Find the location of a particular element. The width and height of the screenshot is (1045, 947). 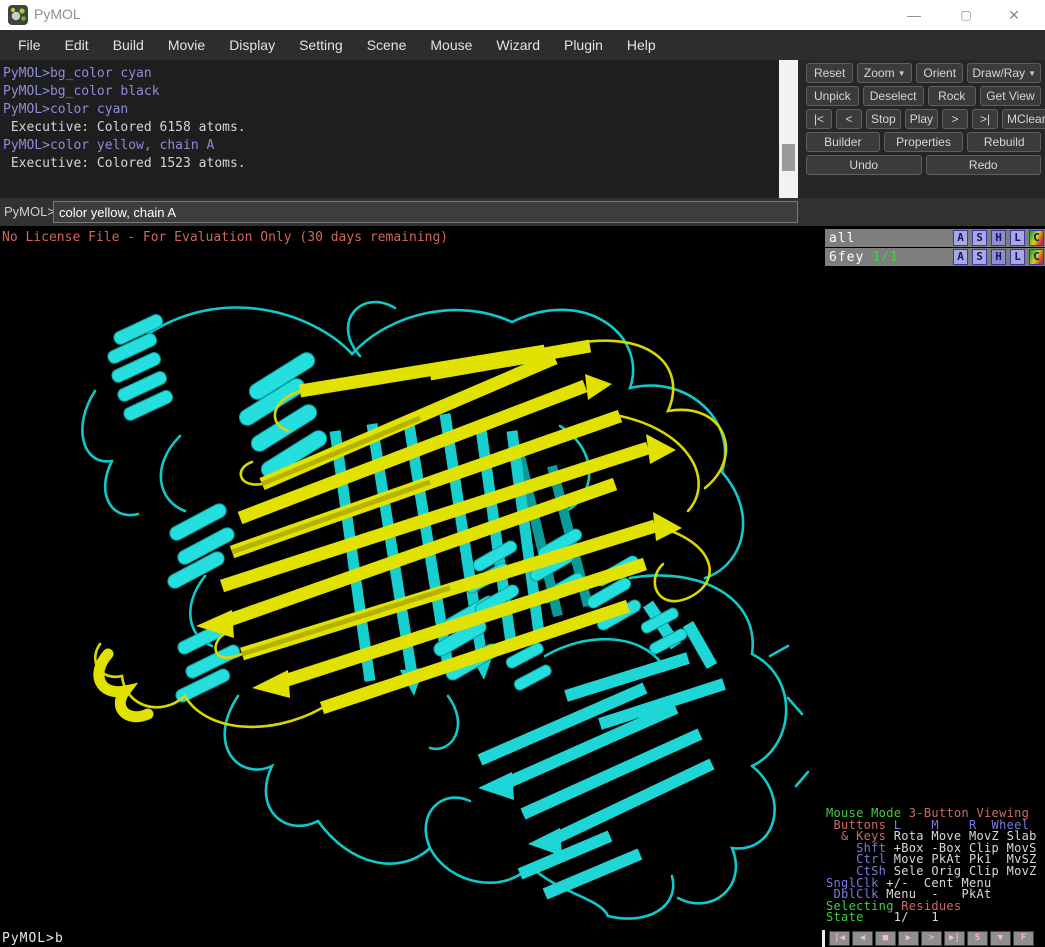

s-icon: S is located at coordinates (977, 938).